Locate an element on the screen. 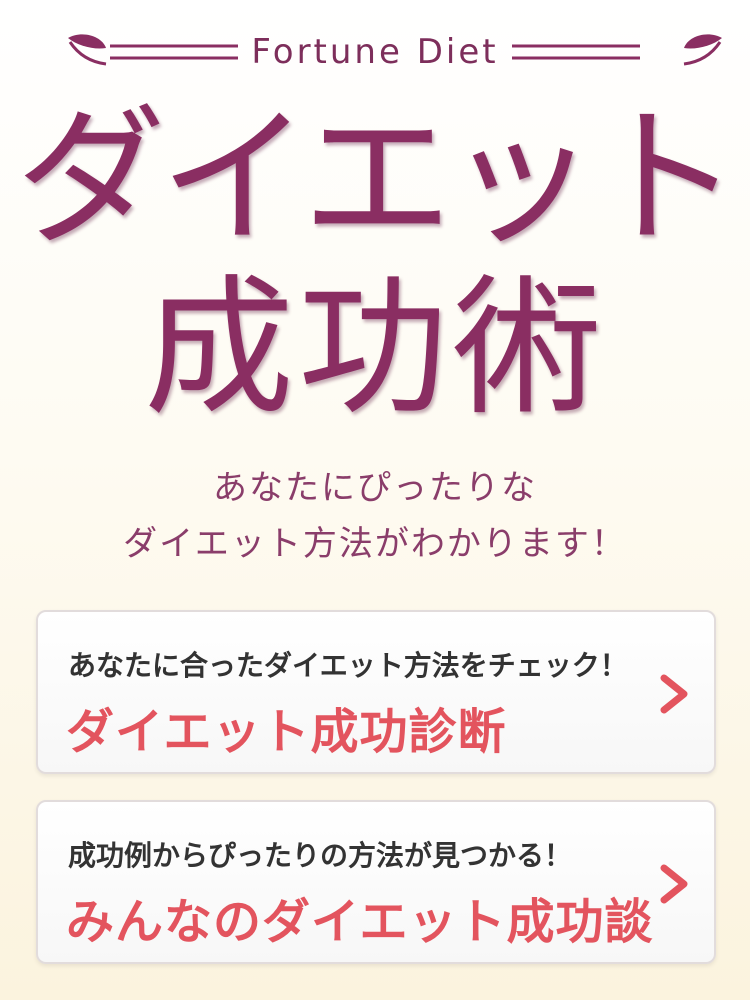 The height and width of the screenshot is (1000, 750). success-stories-button: 成功例からぴったりの方法が見つかる！ みんなのダイエット成功談 is located at coordinates (376, 882).